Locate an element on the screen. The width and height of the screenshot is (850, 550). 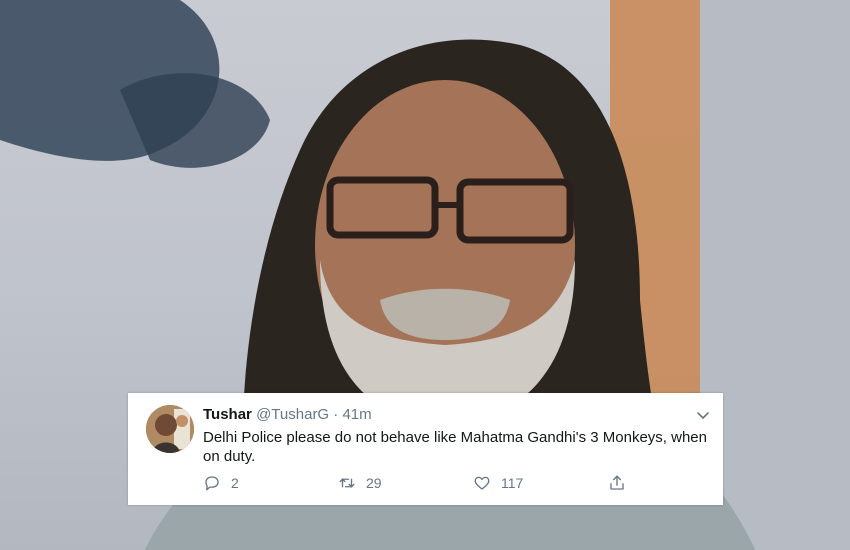
share-icon is located at coordinates (617, 482).